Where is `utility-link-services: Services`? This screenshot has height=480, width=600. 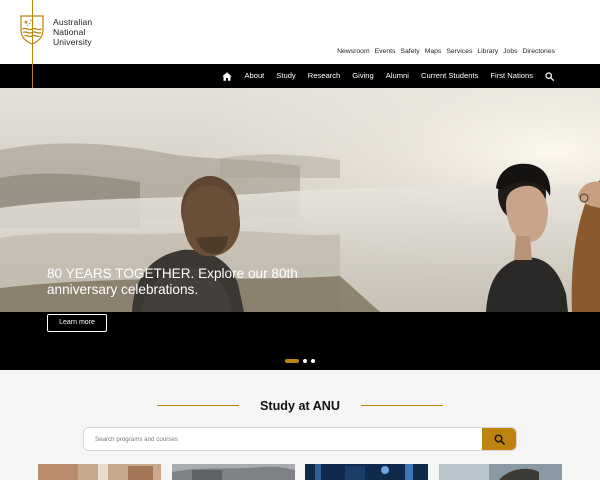
utility-link-services: Services is located at coordinates (459, 51).